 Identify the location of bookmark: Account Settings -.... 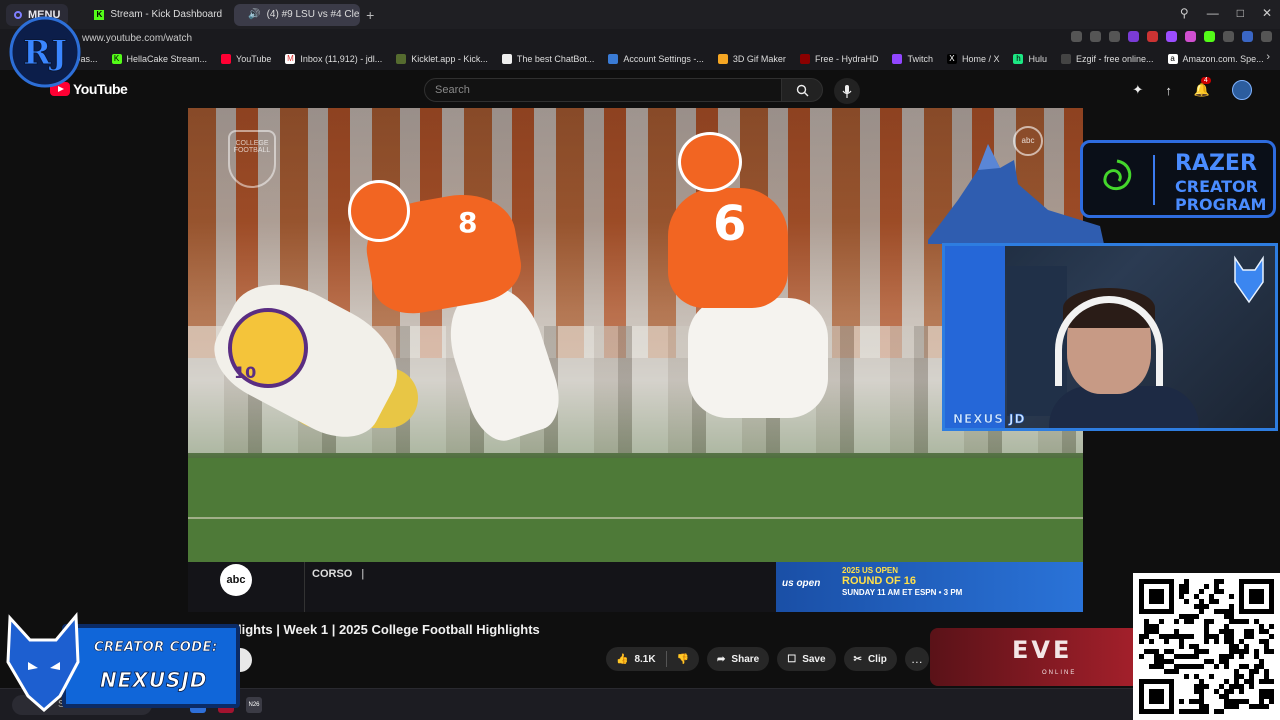
(656, 58).